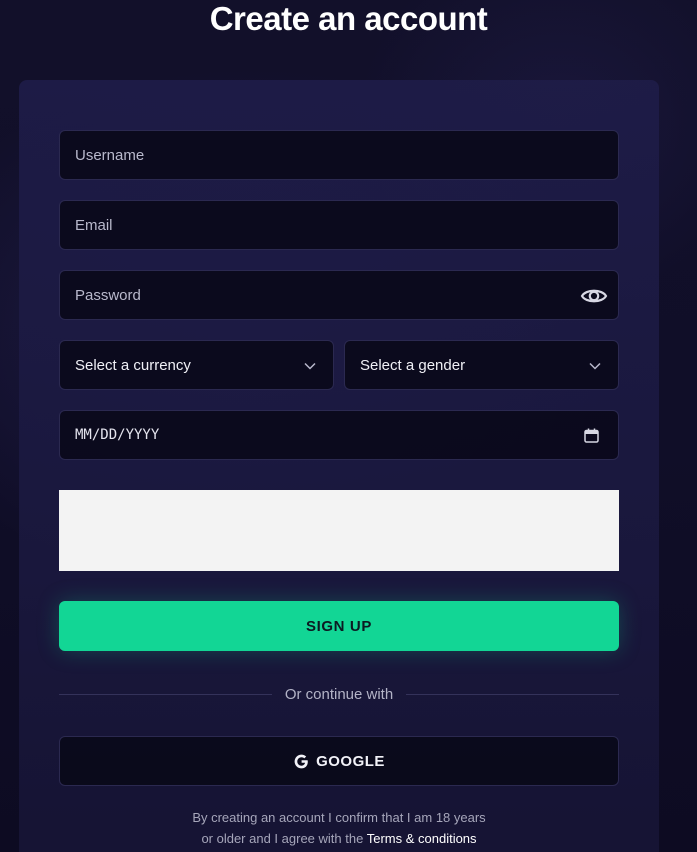  I want to click on username-input: Username, so click(339, 155).